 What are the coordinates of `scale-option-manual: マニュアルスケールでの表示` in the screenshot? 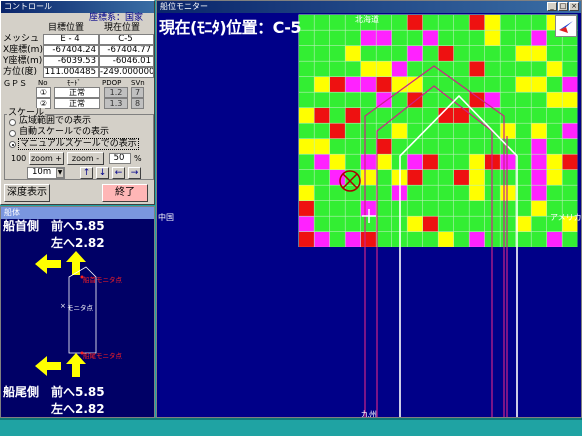 It's located at (78, 144).